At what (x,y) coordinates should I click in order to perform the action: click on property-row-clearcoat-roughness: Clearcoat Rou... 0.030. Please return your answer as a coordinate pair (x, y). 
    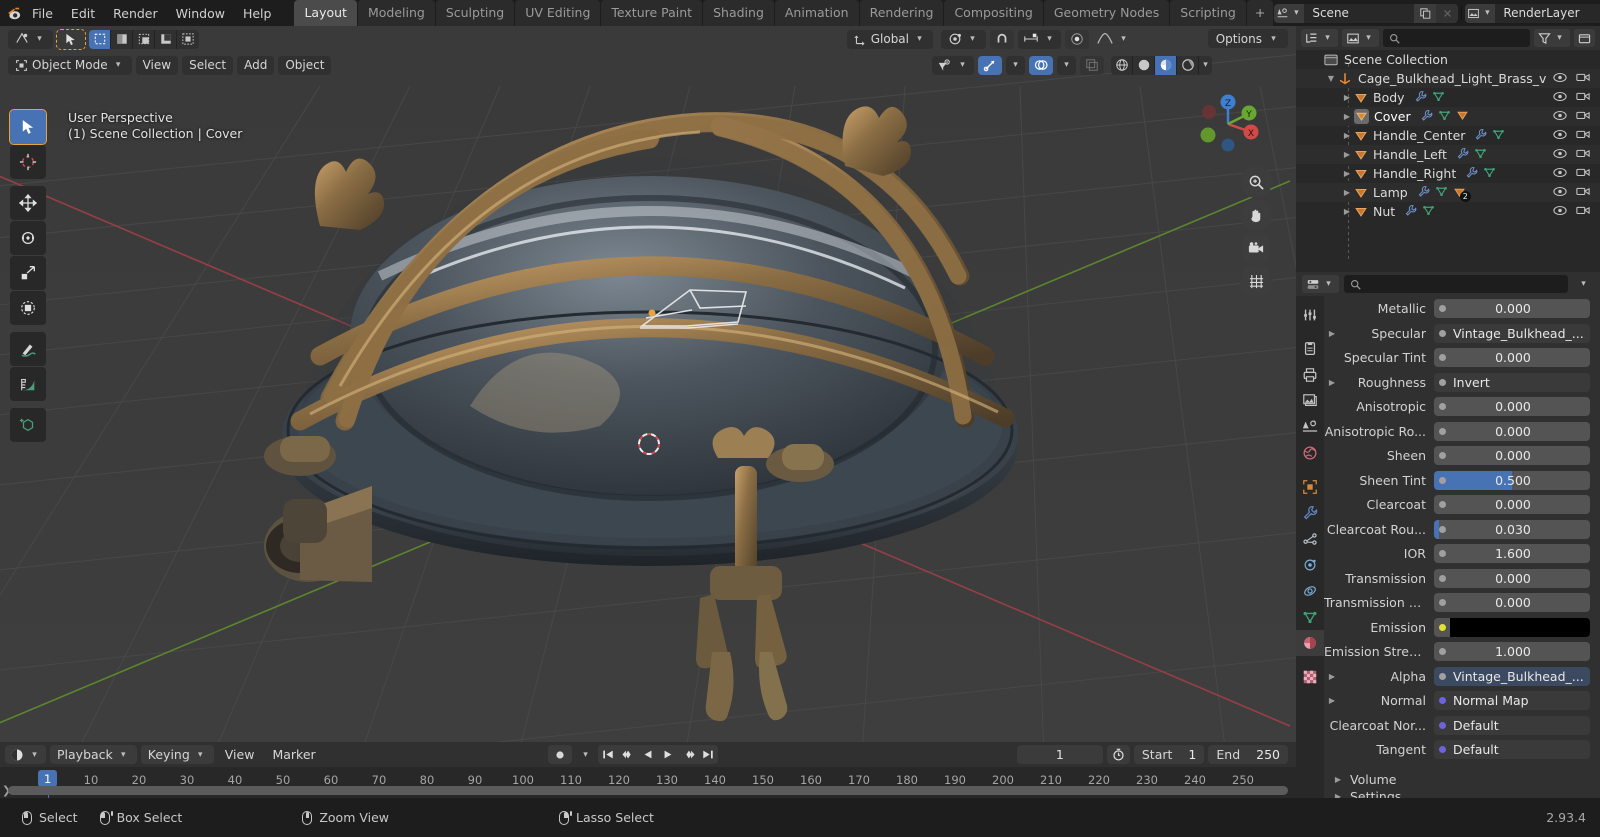
    Looking at the image, I should click on (1462, 529).